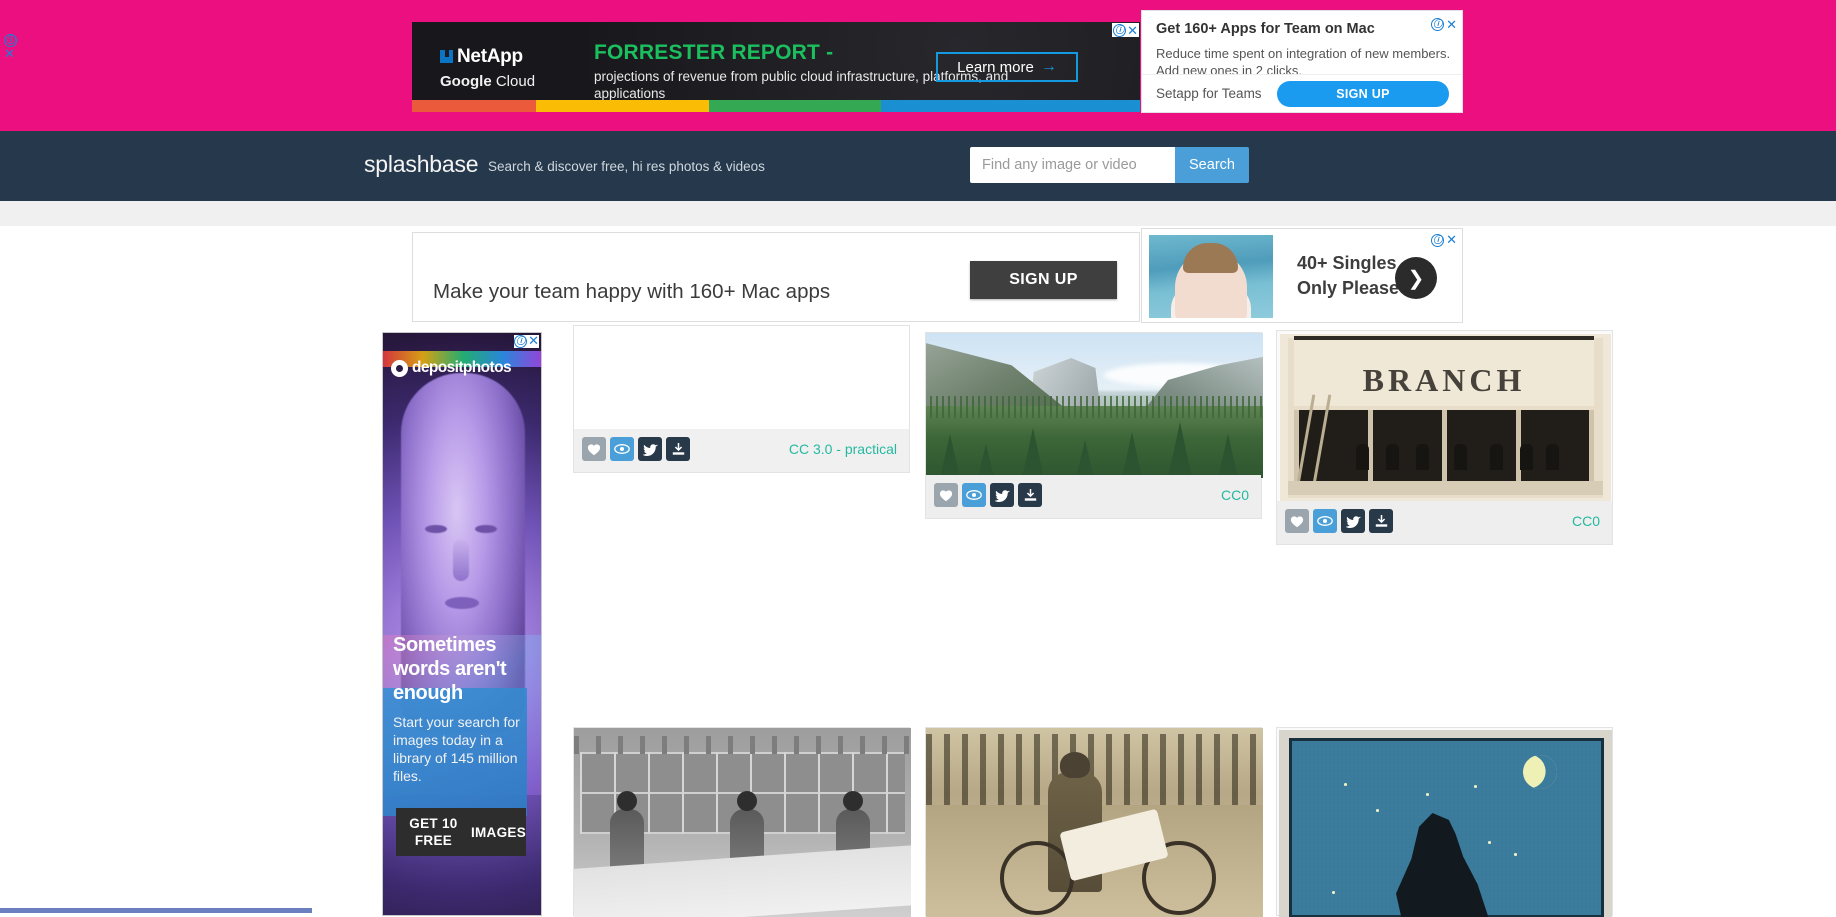 The image size is (1836, 917). What do you see at coordinates (1072, 165) in the screenshot?
I see `search-input` at bounding box center [1072, 165].